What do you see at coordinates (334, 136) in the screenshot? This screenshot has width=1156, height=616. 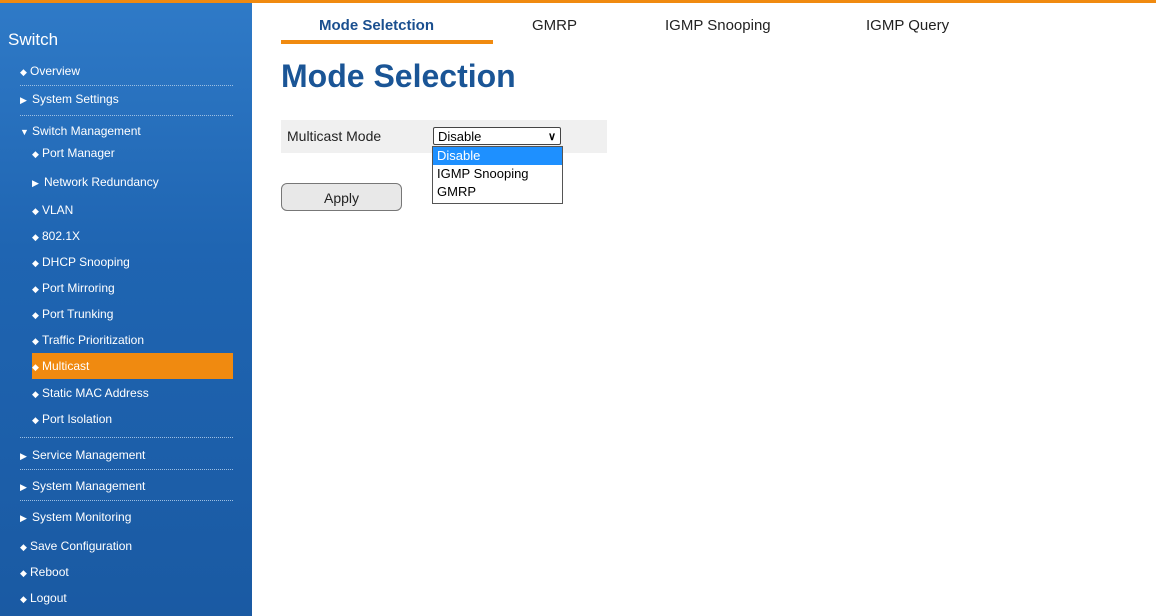 I see `multicast-mode-label: Multicast Mode` at bounding box center [334, 136].